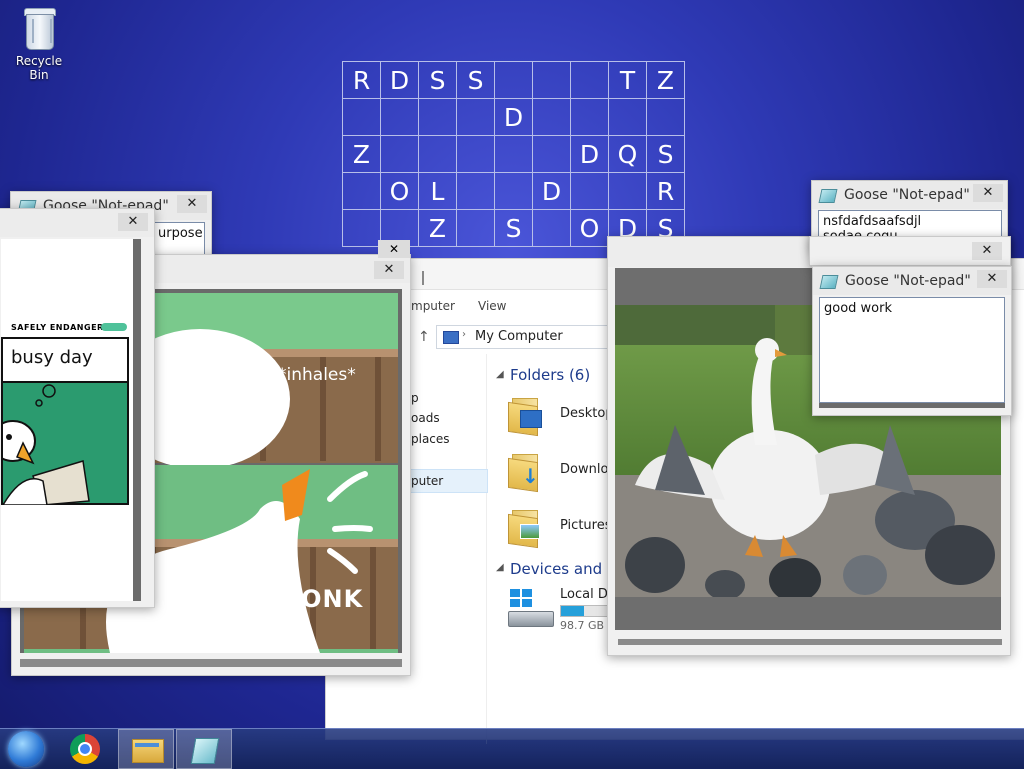  What do you see at coordinates (464, 334) in the screenshot?
I see `chevron-right-icon: ›` at bounding box center [464, 334].